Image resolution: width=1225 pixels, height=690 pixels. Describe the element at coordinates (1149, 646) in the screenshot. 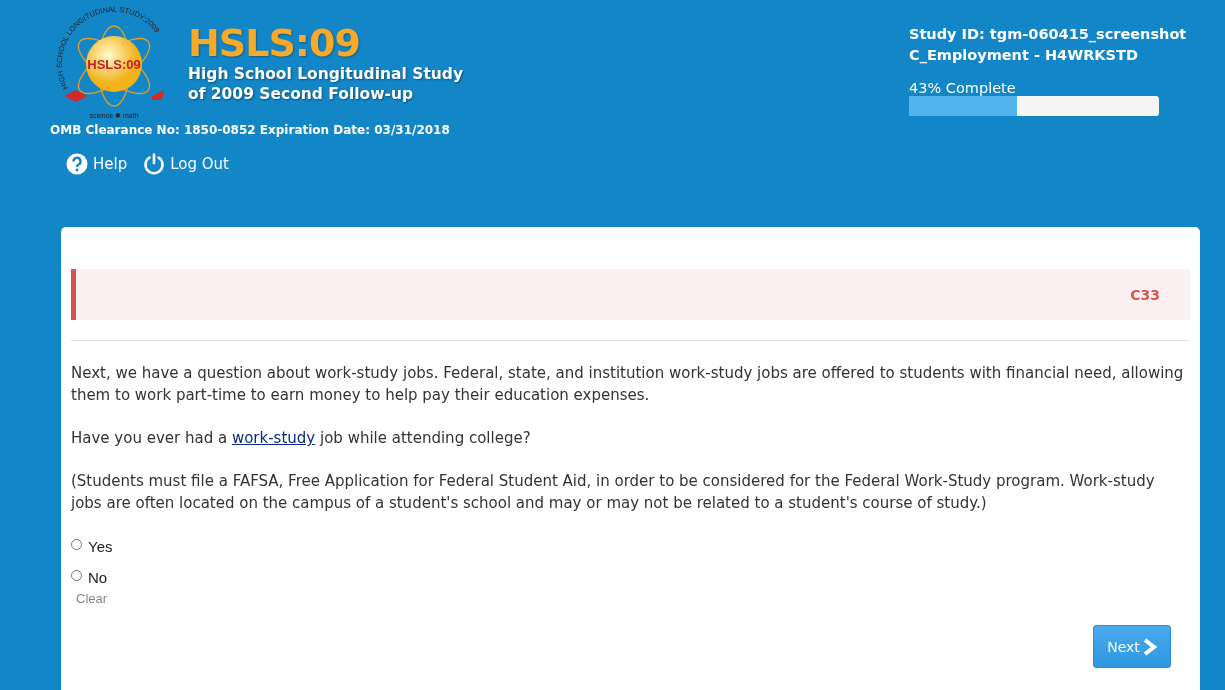

I see `chevron-right-icon` at that location.